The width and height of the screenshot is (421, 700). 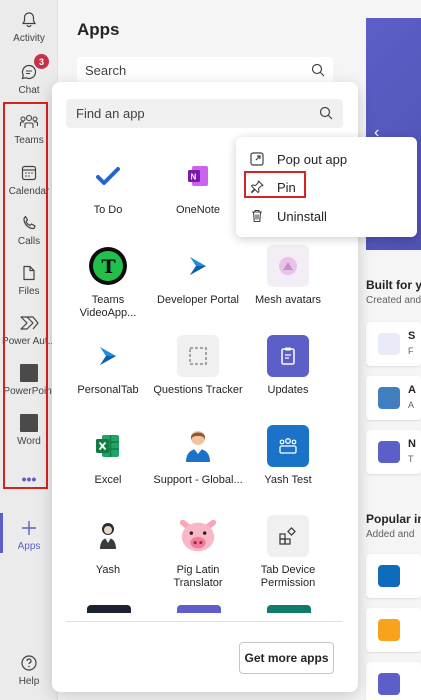 What do you see at coordinates (275, 184) in the screenshot?
I see `pin-highlight-box` at bounding box center [275, 184].